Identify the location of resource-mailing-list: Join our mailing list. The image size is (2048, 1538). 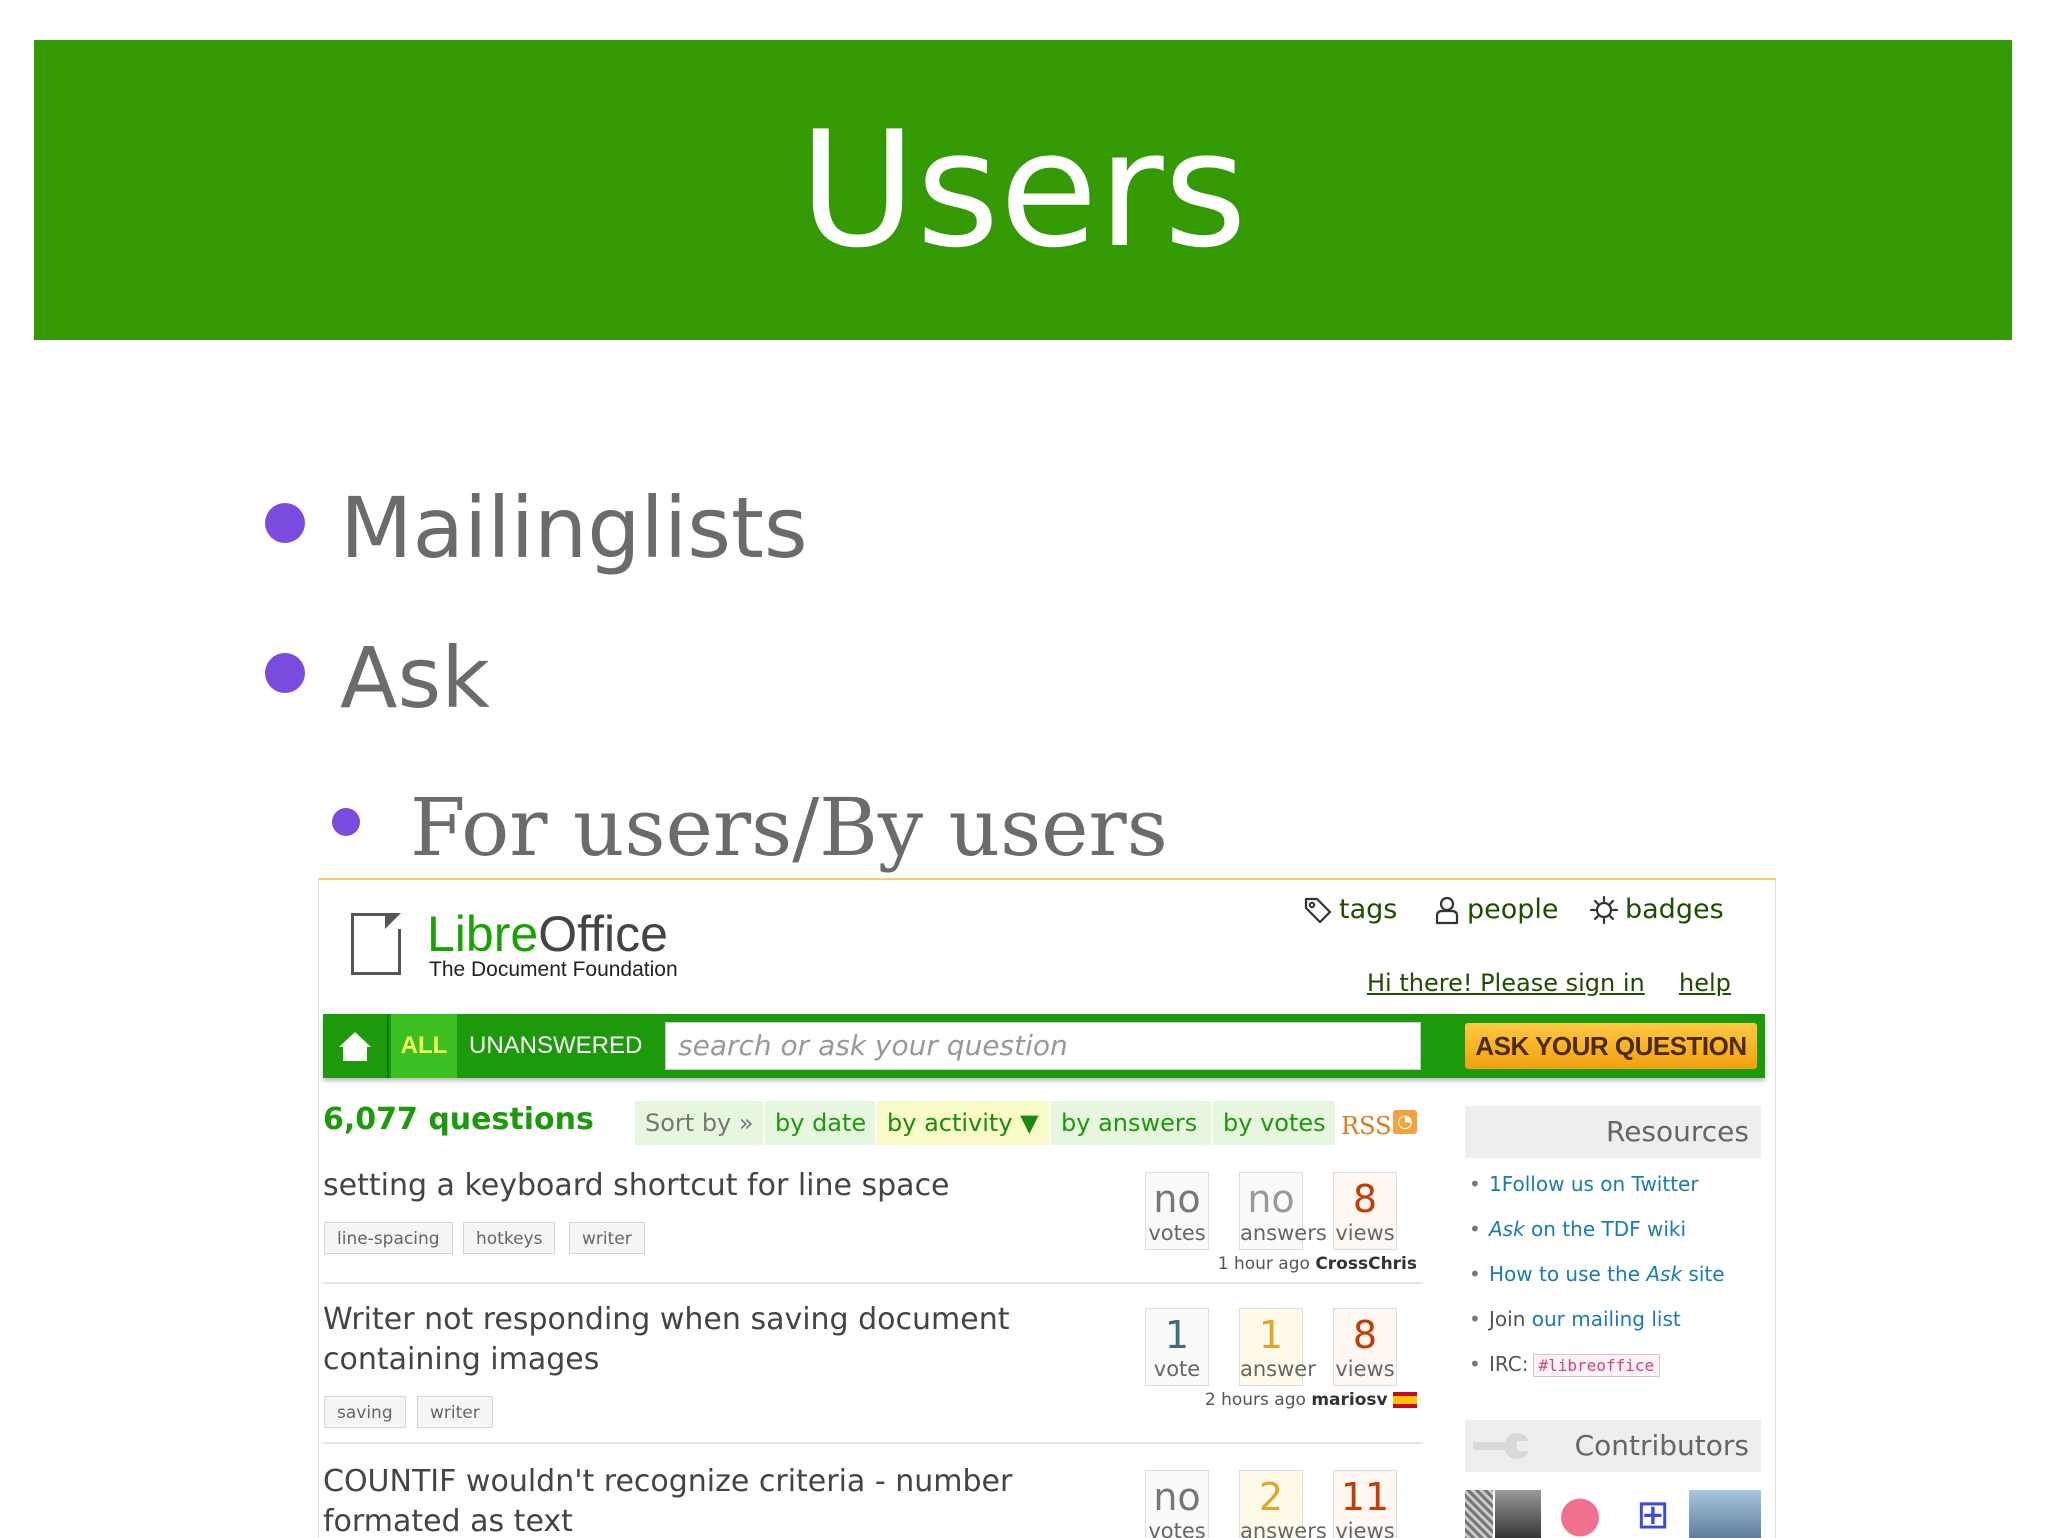
(1575, 1319).